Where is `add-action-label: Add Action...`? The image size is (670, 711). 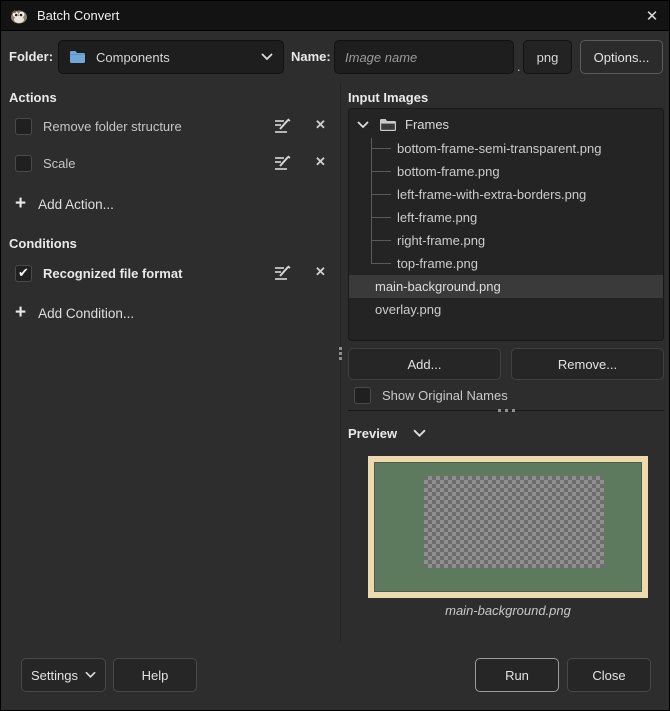 add-action-label: Add Action... is located at coordinates (76, 204).